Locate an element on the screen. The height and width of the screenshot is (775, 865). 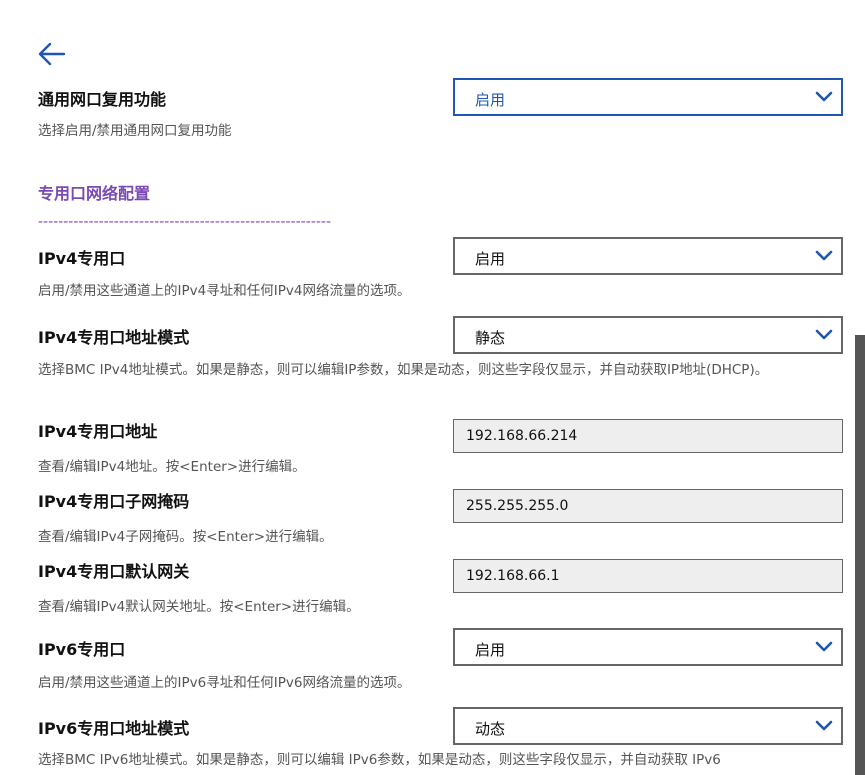
ipv4-address-field: 192.168.66.214 is located at coordinates (648, 436).